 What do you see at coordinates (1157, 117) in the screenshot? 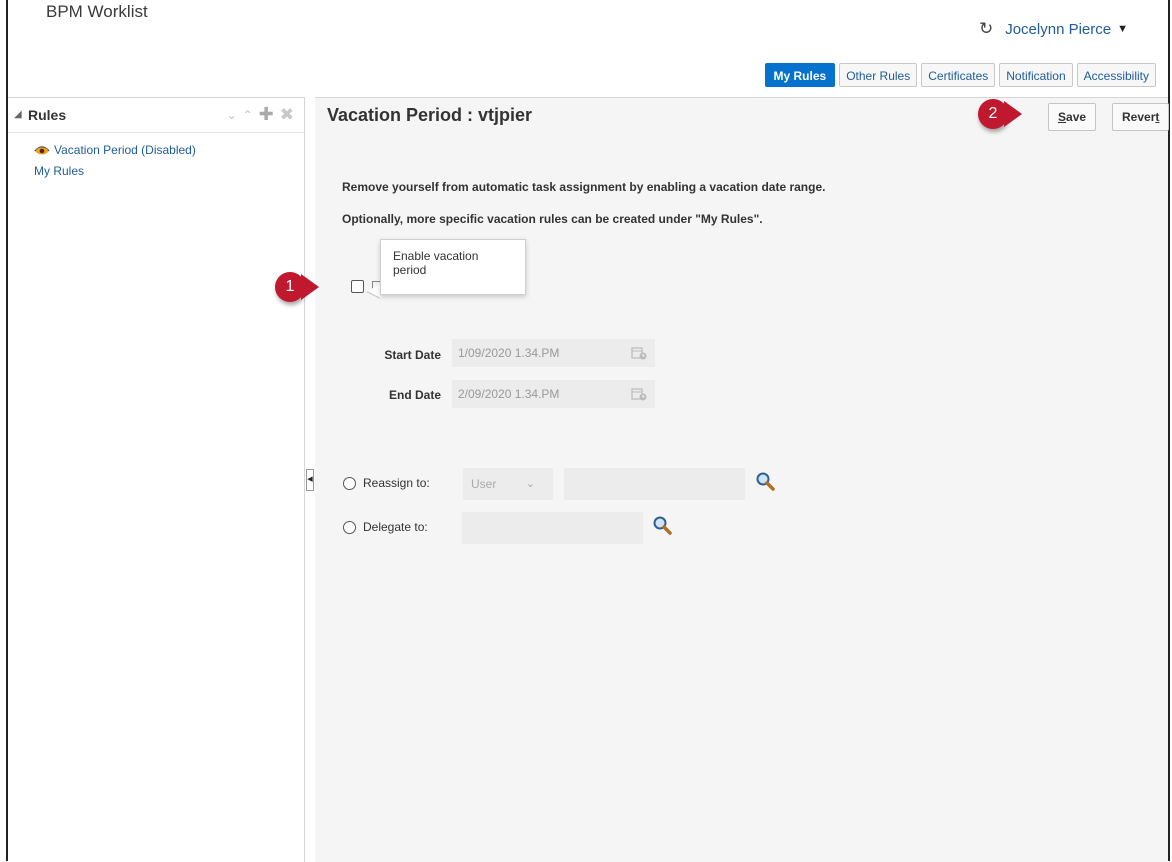
I see `revert-label-accesskey: t` at bounding box center [1157, 117].